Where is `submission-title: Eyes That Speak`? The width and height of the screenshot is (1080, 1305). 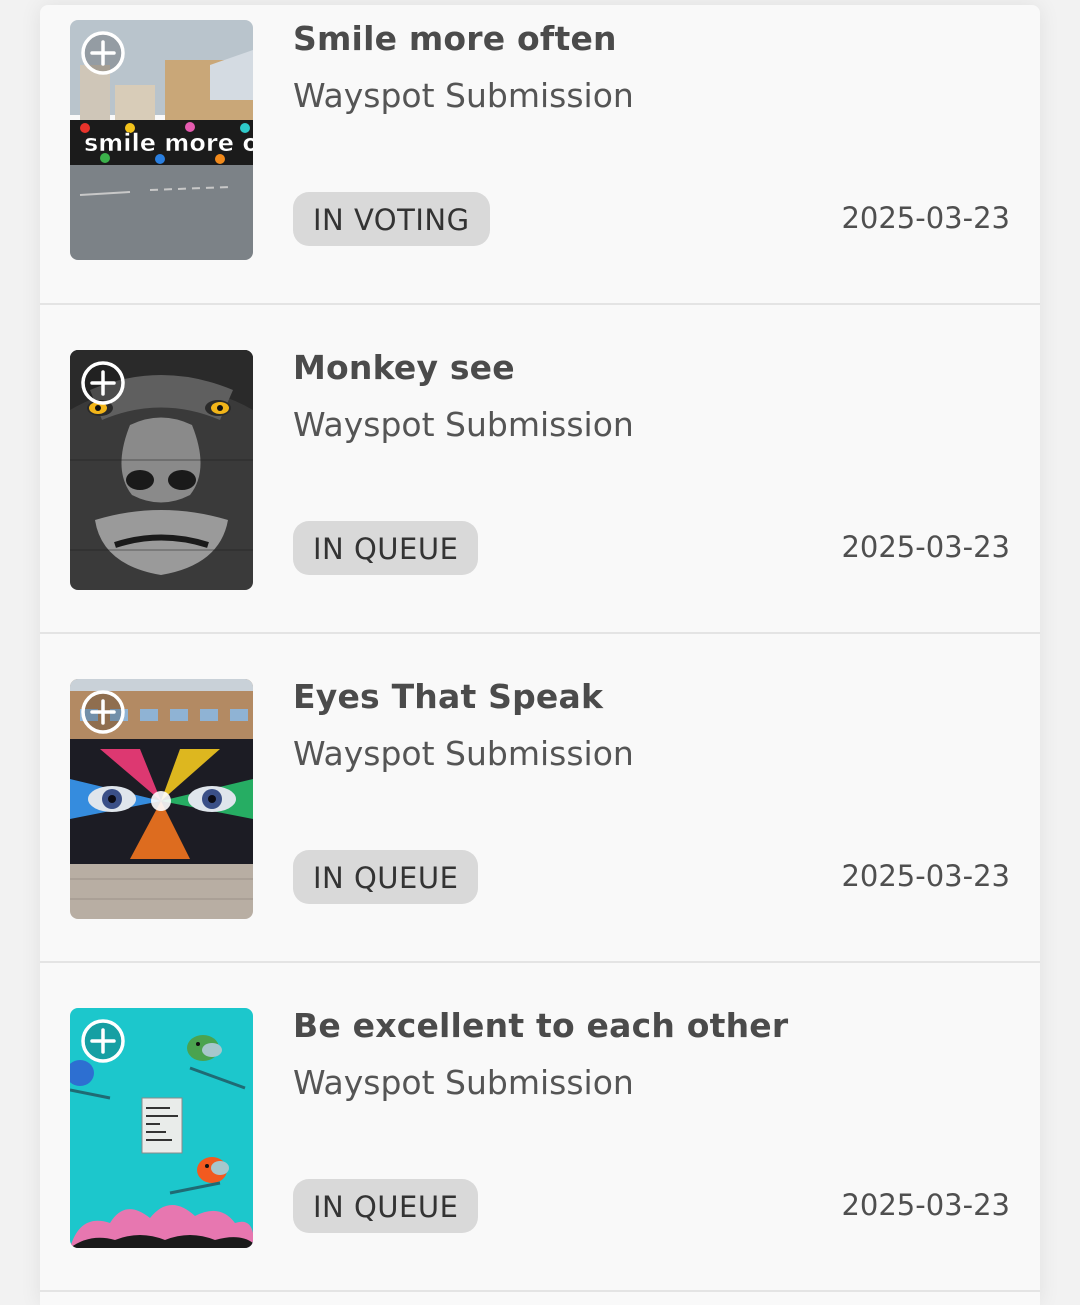
submission-title: Eyes That Speak is located at coordinates (448, 696).